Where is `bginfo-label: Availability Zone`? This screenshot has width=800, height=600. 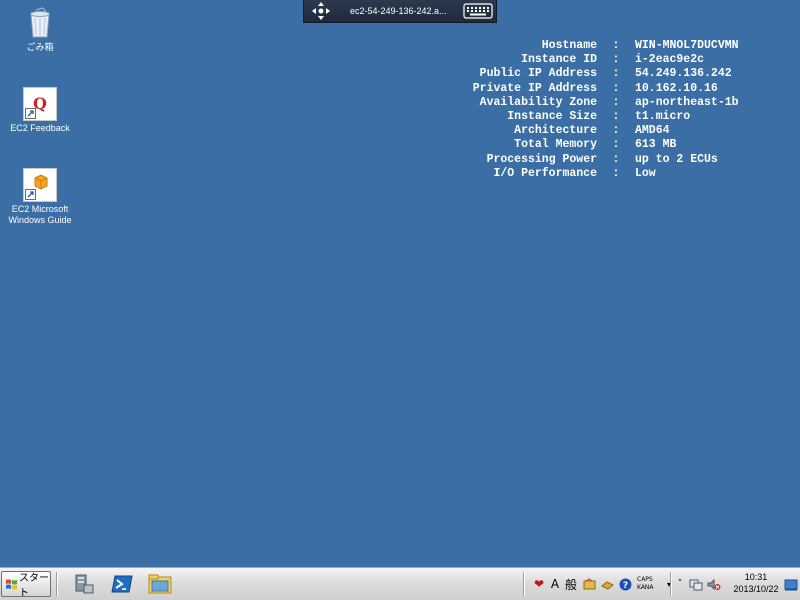 bginfo-label: Availability Zone is located at coordinates (538, 102).